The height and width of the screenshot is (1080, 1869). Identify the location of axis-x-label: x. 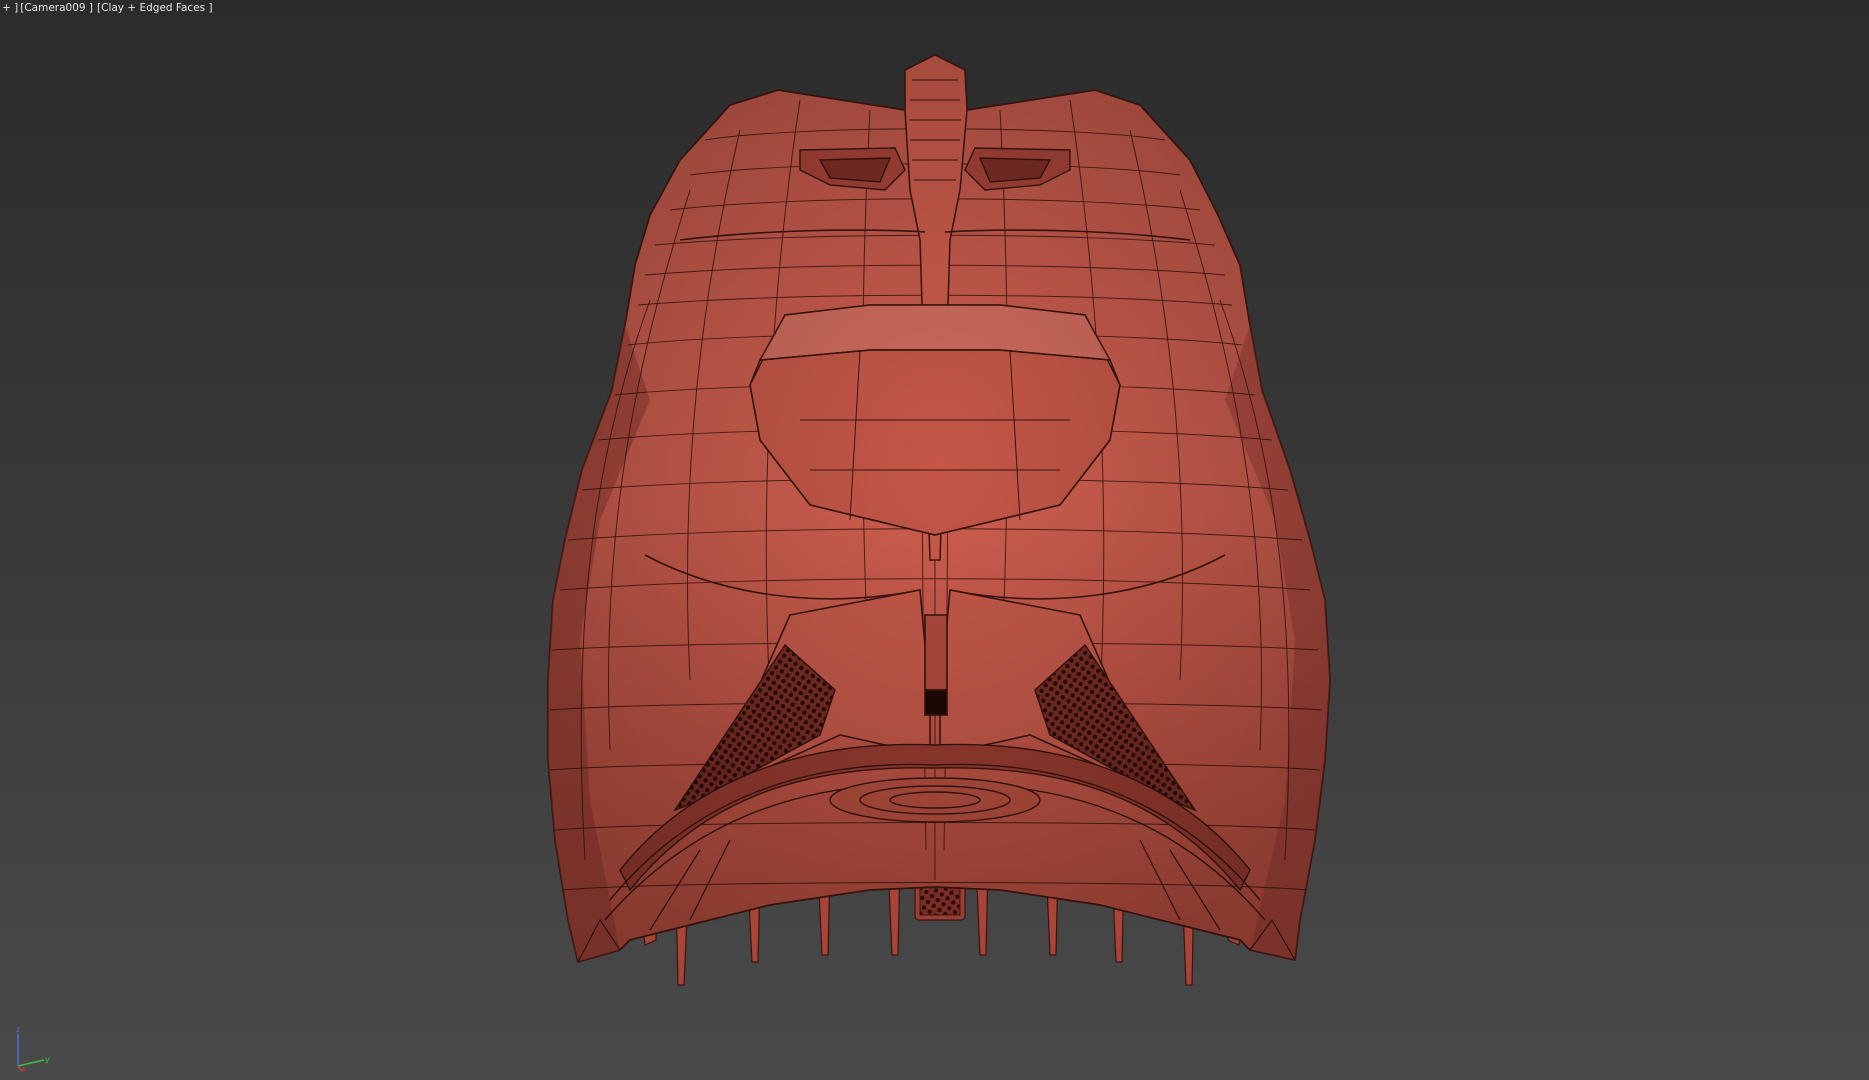
(24, 1068).